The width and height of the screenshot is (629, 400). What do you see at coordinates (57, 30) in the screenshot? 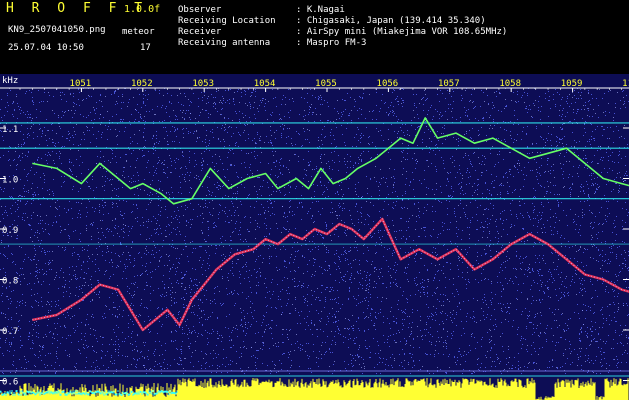
I see `image-filename: KN9_2507041050.png` at bounding box center [57, 30].